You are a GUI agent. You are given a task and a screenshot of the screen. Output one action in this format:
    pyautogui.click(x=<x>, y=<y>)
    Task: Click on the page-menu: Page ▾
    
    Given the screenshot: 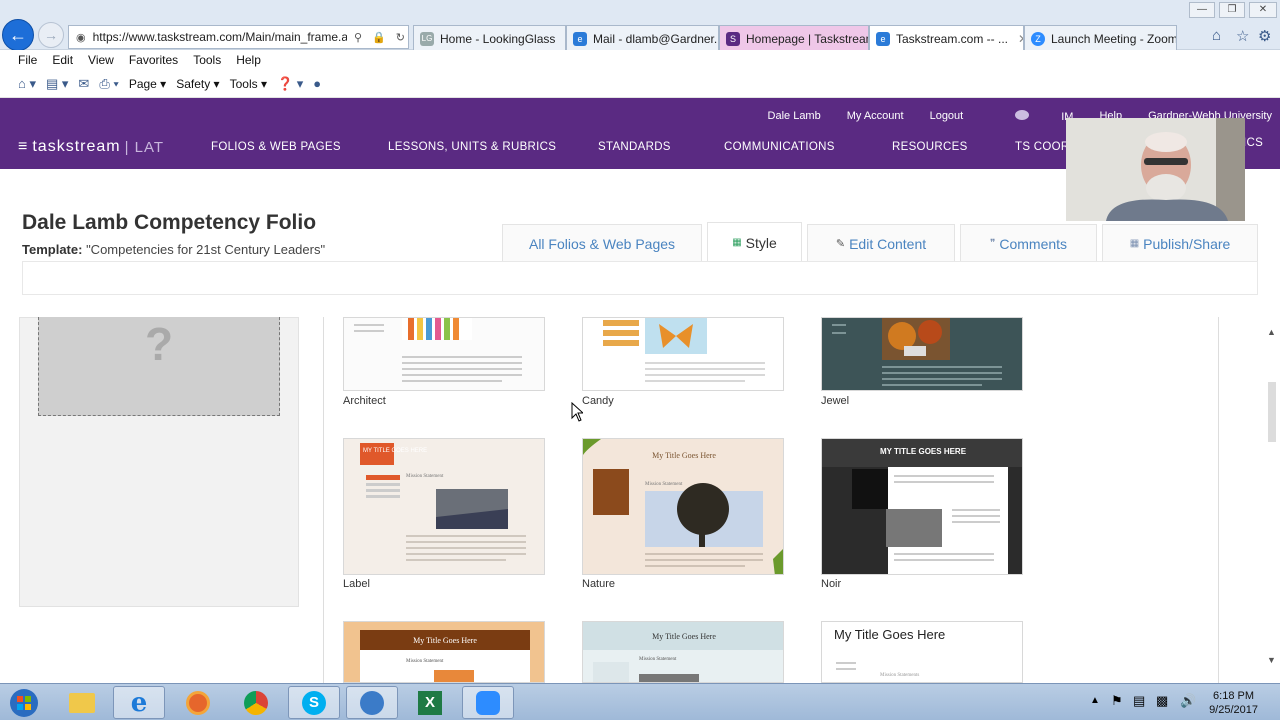 What is the action you would take?
    pyautogui.click(x=147, y=84)
    